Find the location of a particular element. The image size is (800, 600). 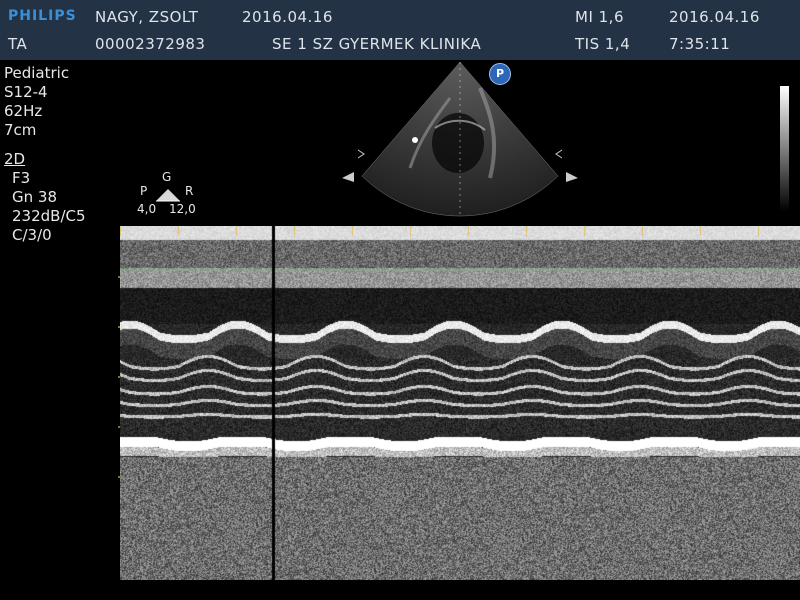

dynamic-range-label: 232dB/C5 is located at coordinates (49, 216).